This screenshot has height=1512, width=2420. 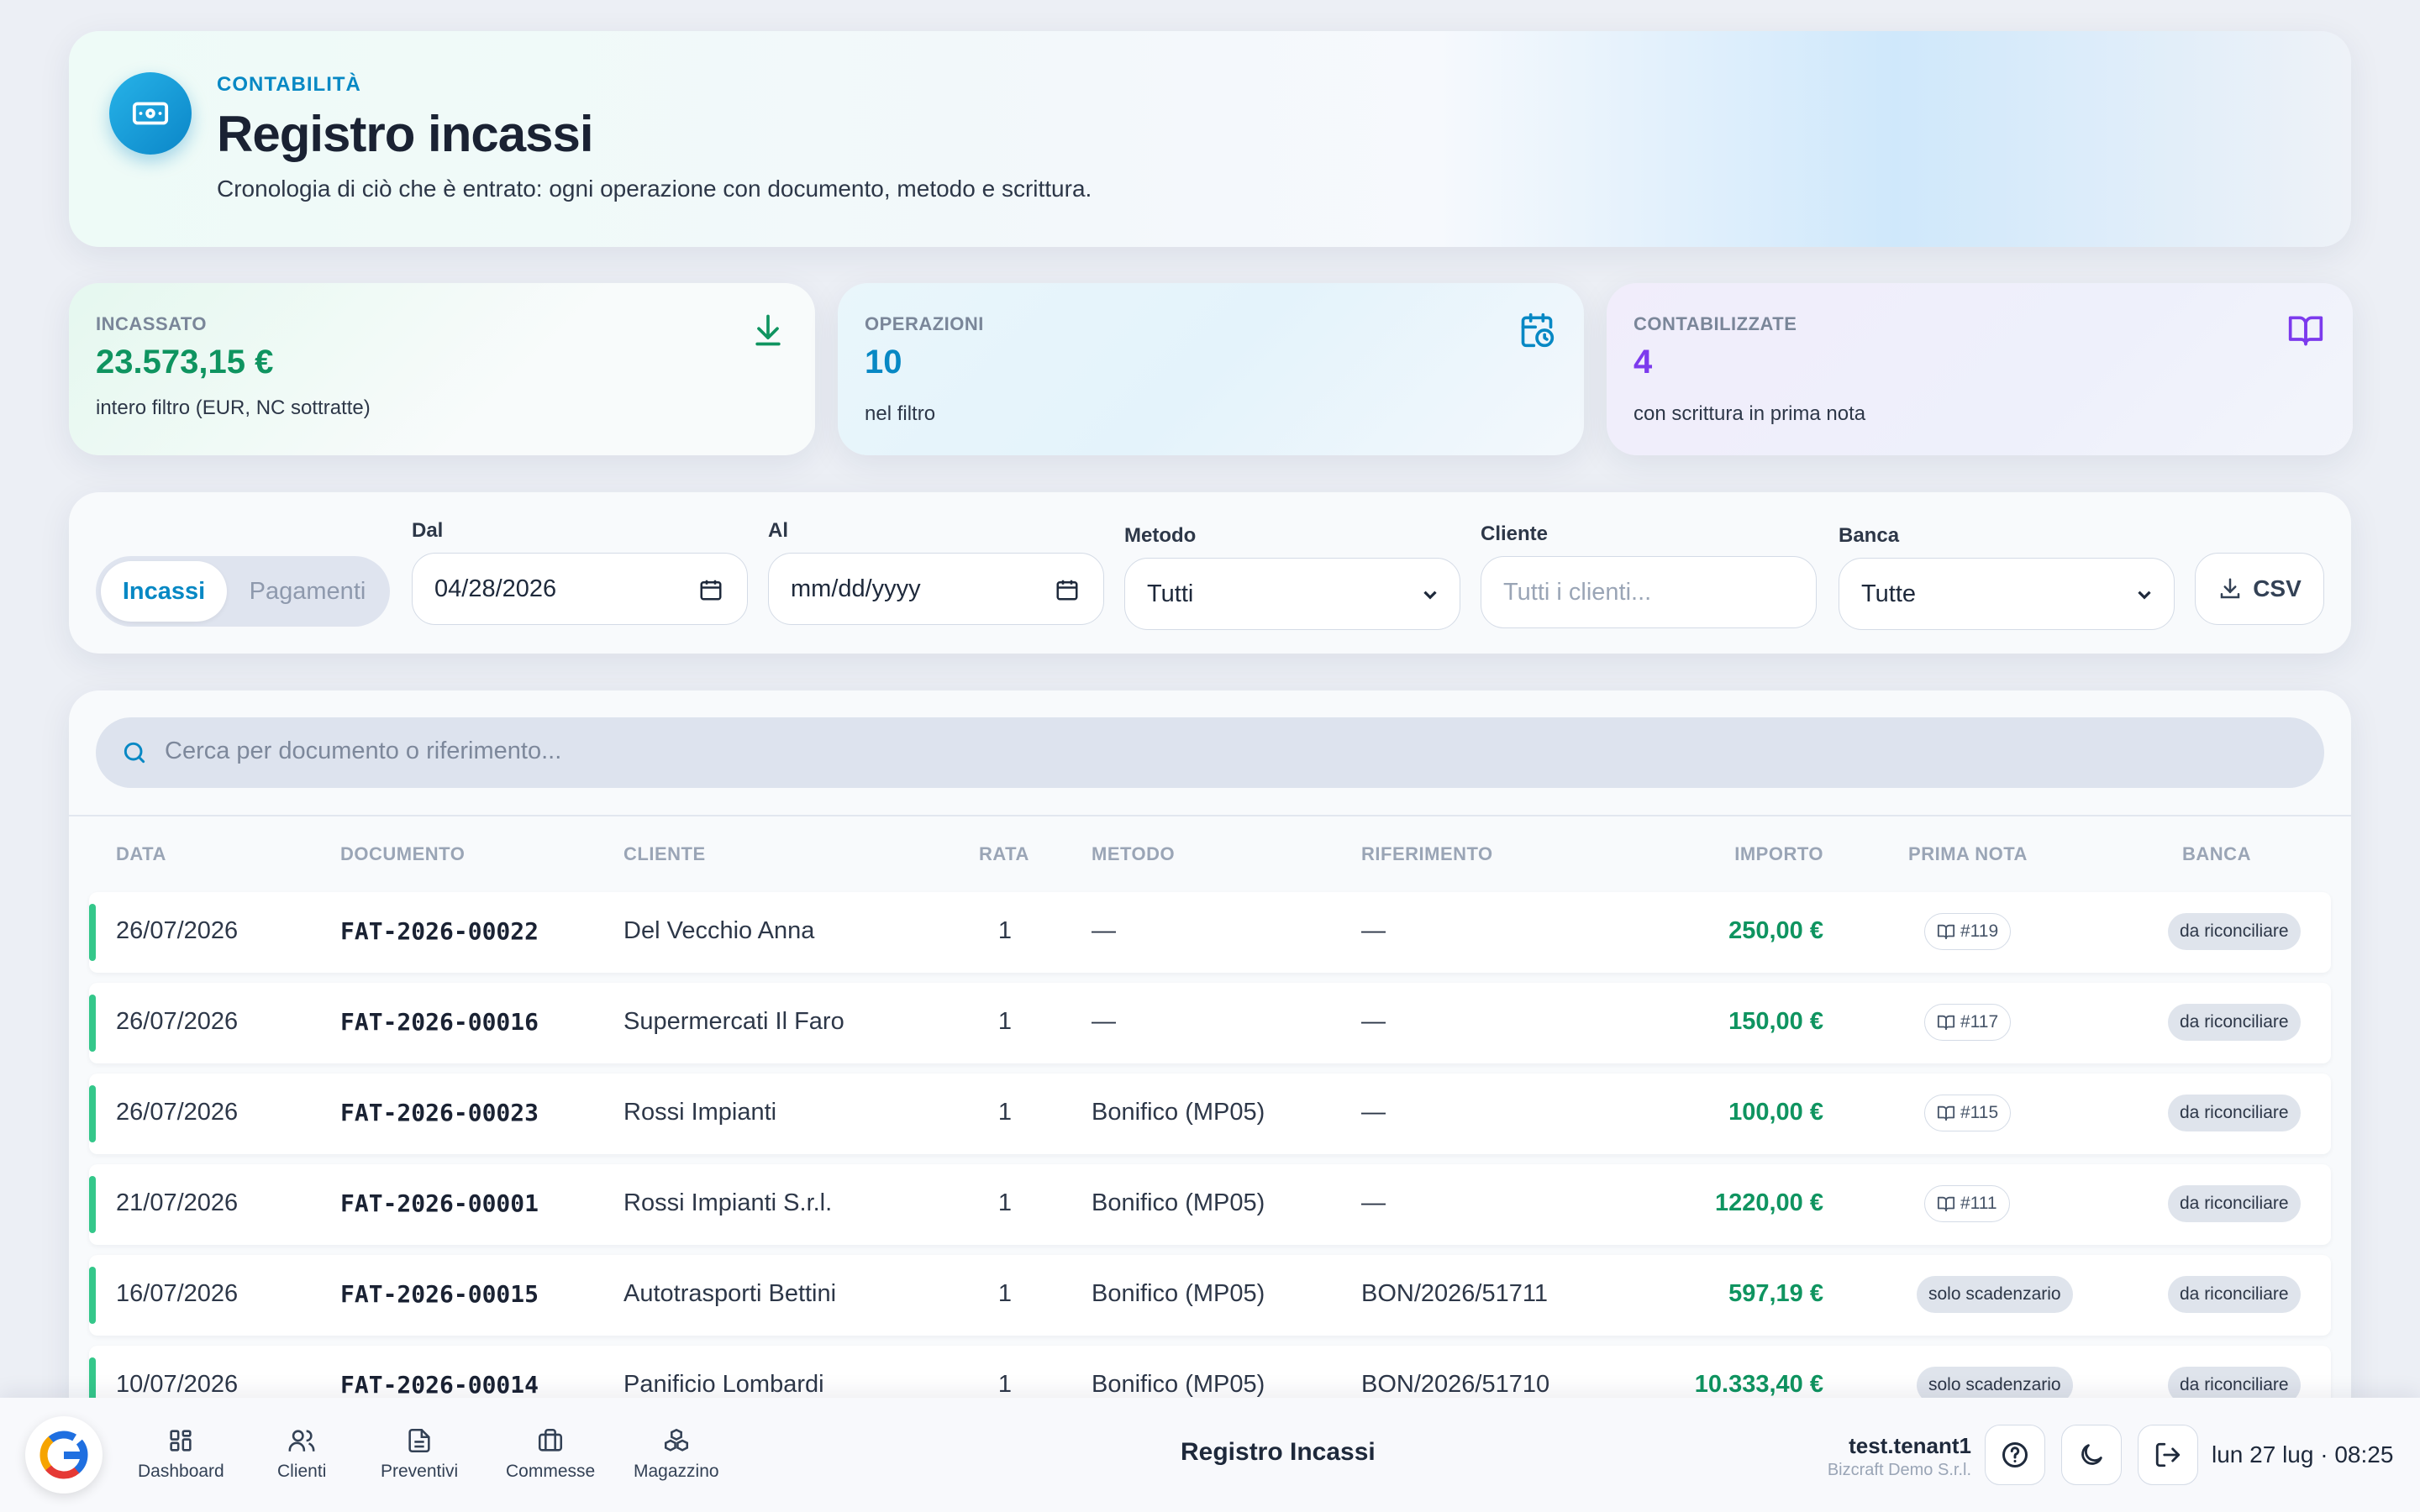 What do you see at coordinates (551, 1440) in the screenshot?
I see `briefcase-icon` at bounding box center [551, 1440].